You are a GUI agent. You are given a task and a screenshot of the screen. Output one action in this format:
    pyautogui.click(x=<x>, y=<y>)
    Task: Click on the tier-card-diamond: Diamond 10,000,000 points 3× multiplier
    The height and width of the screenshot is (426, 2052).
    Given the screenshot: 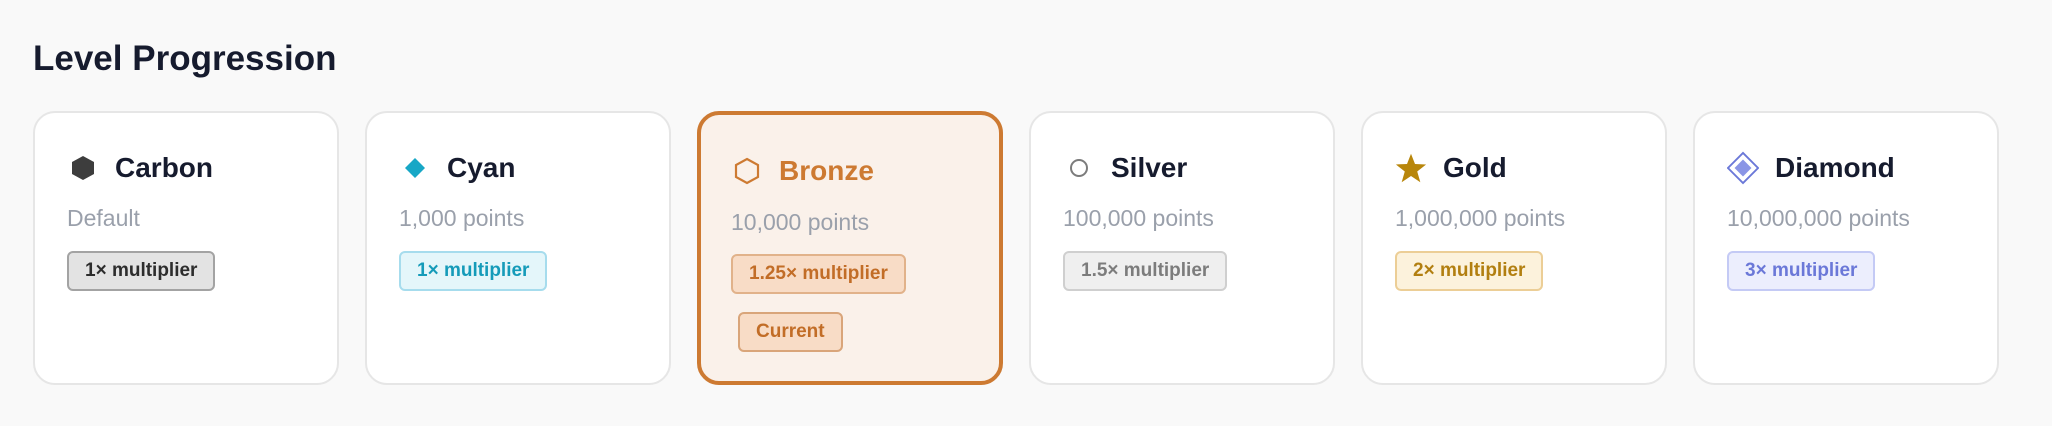 What is the action you would take?
    pyautogui.click(x=1846, y=248)
    